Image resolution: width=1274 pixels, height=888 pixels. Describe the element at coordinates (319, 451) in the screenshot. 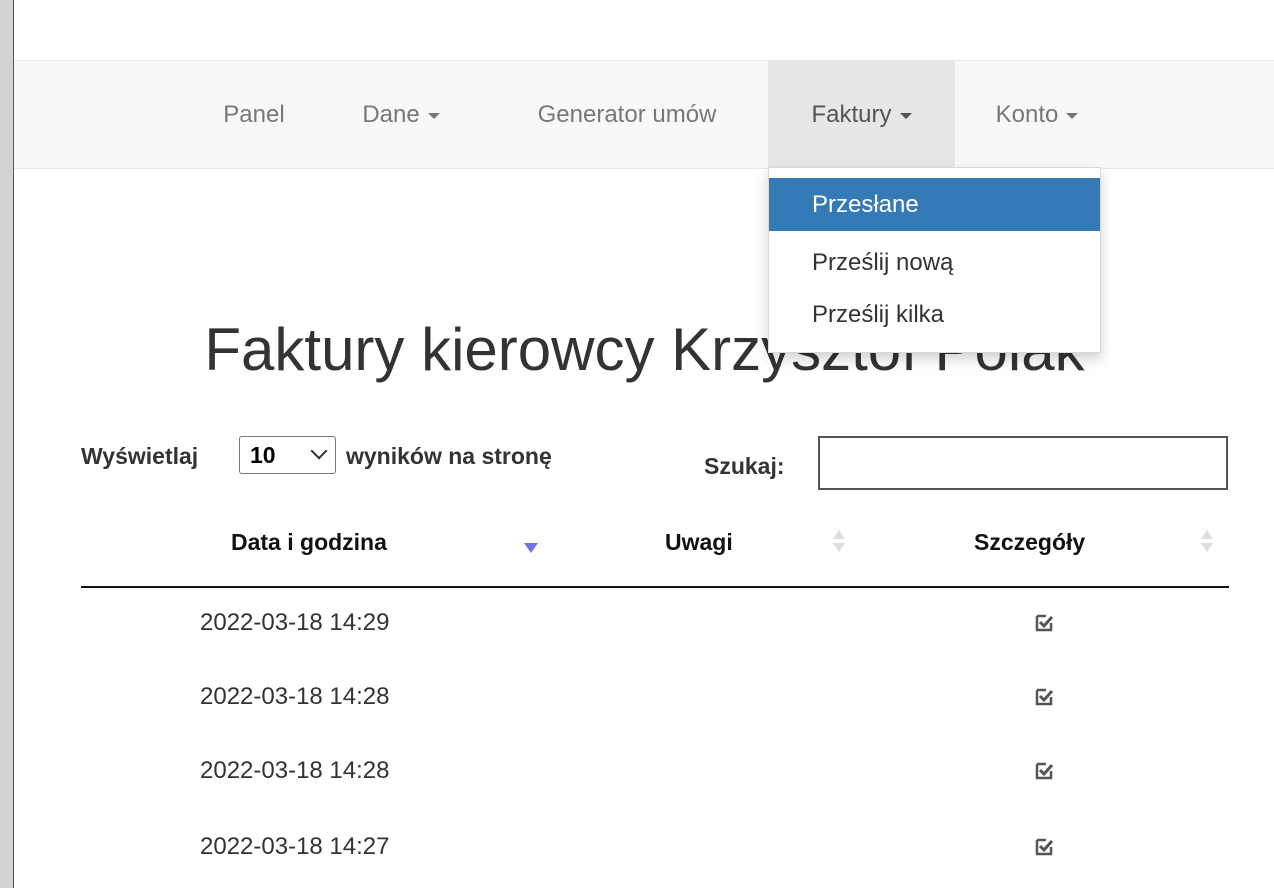

I see `chevron-down-icon` at that location.